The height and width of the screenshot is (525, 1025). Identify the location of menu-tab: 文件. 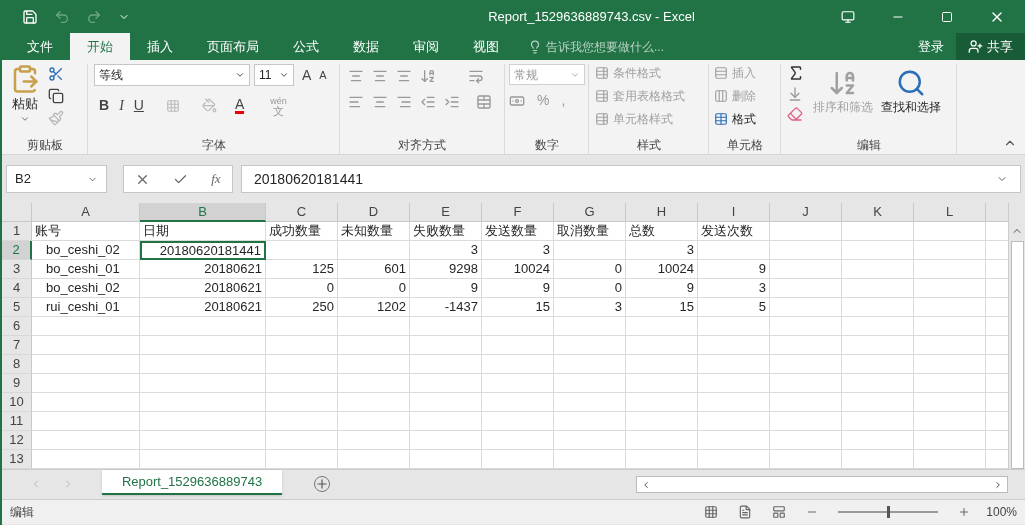
(40, 46).